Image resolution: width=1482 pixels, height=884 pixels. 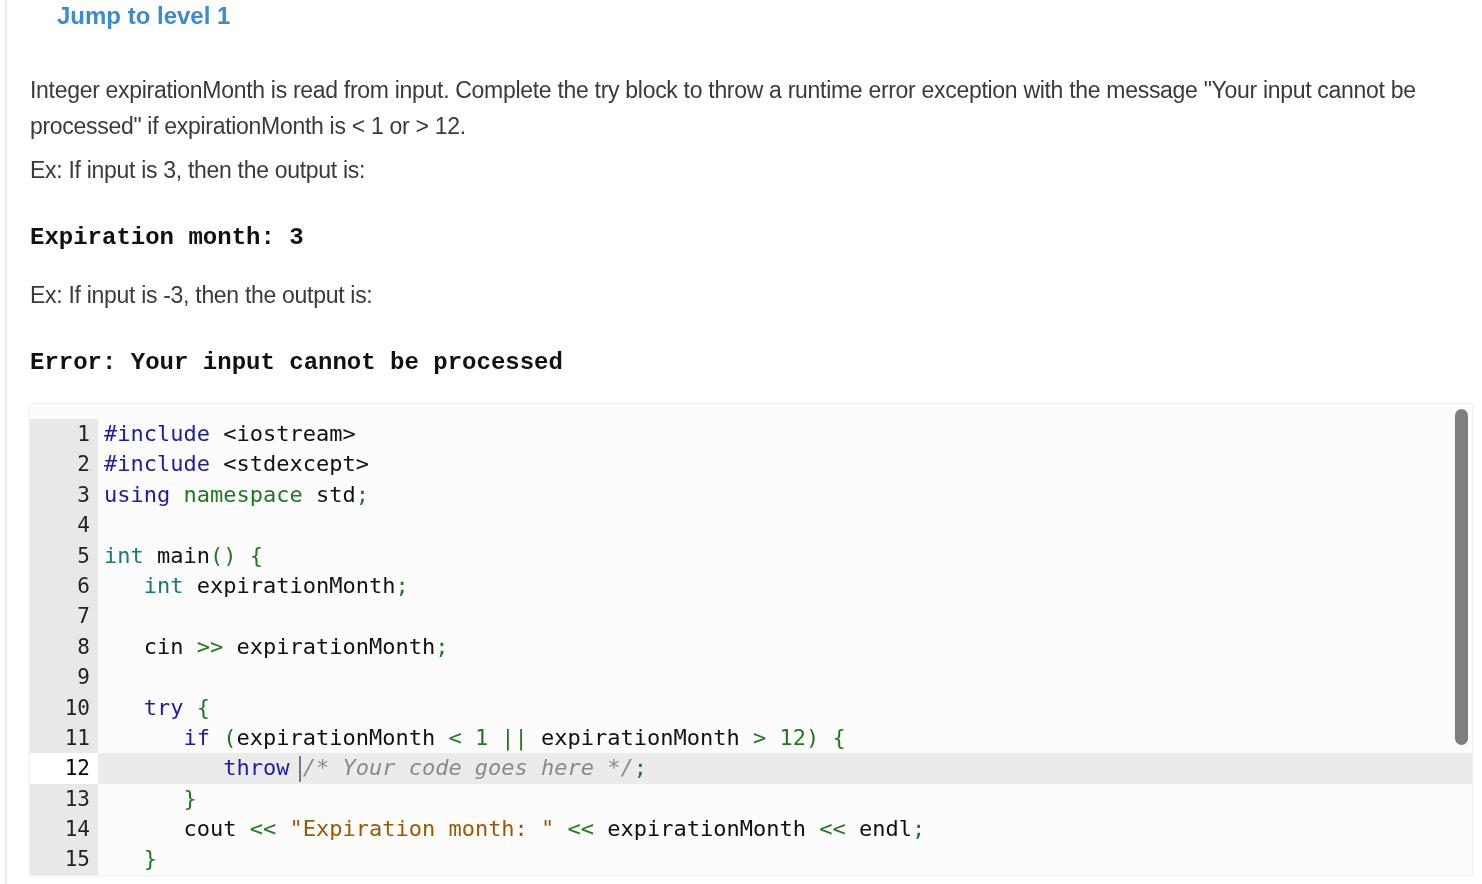 I want to click on line-number: 10, so click(x=64, y=707).